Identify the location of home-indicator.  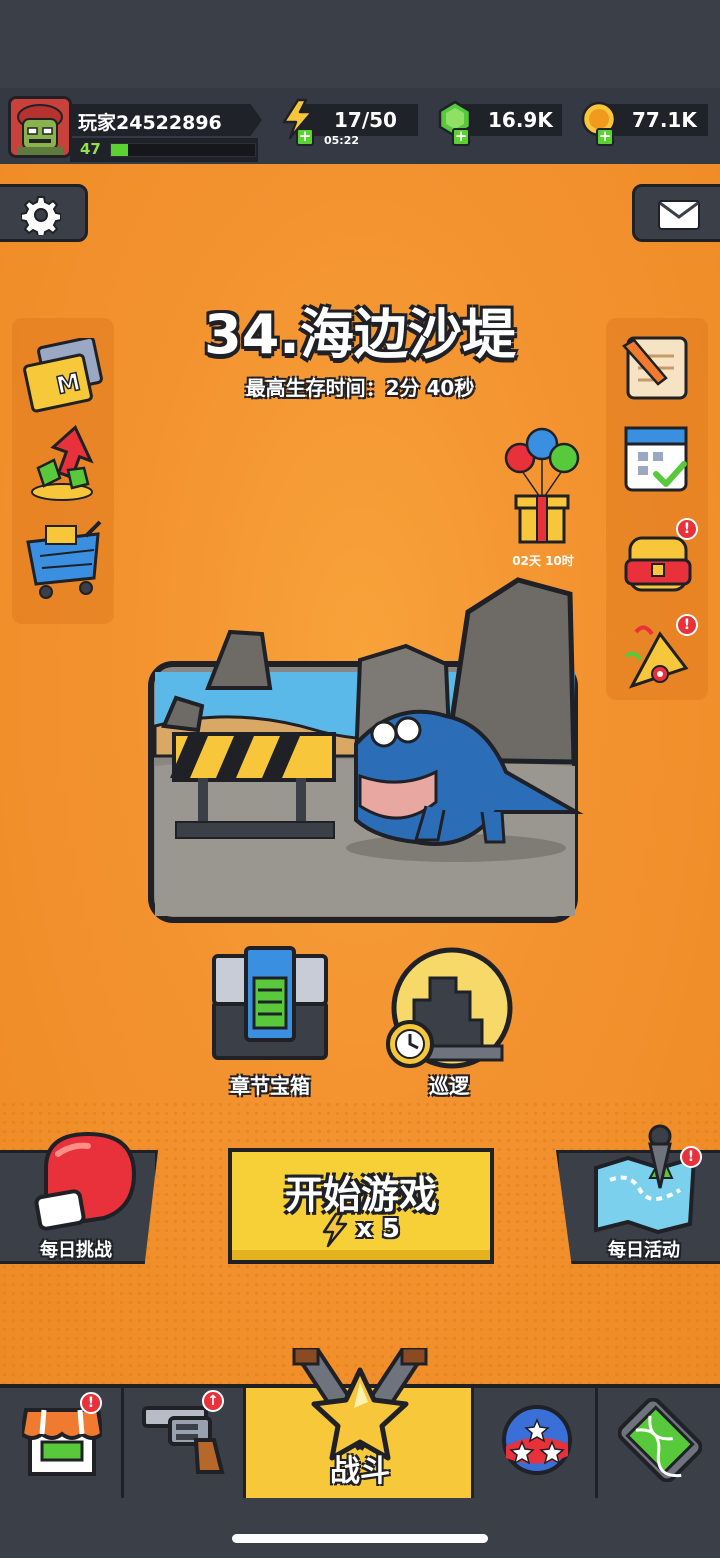
(360, 1538).